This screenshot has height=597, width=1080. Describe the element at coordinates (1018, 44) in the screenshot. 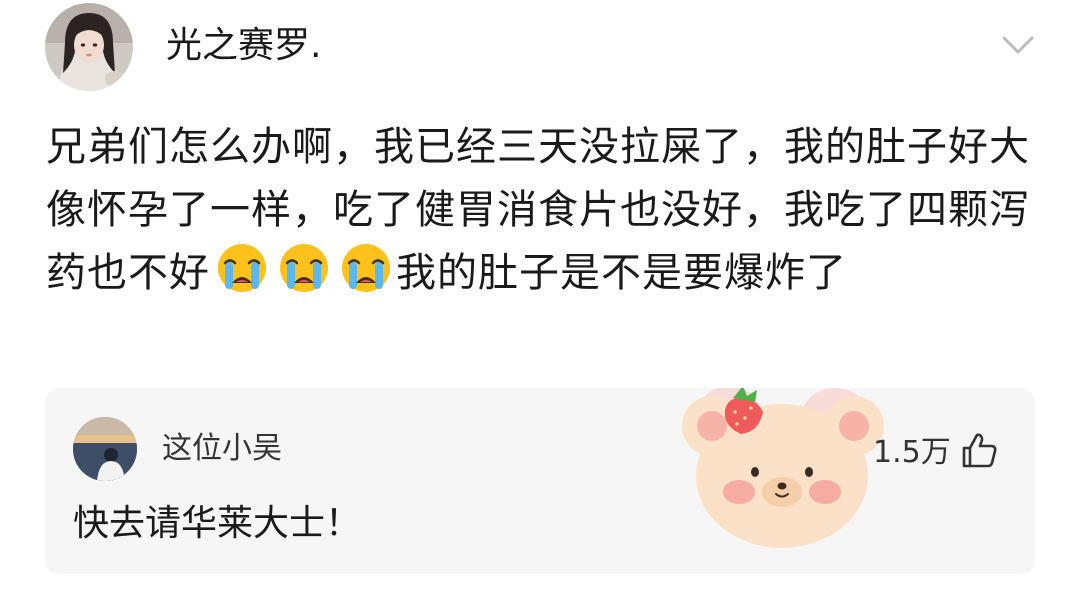

I see `chevron-down-icon` at that location.